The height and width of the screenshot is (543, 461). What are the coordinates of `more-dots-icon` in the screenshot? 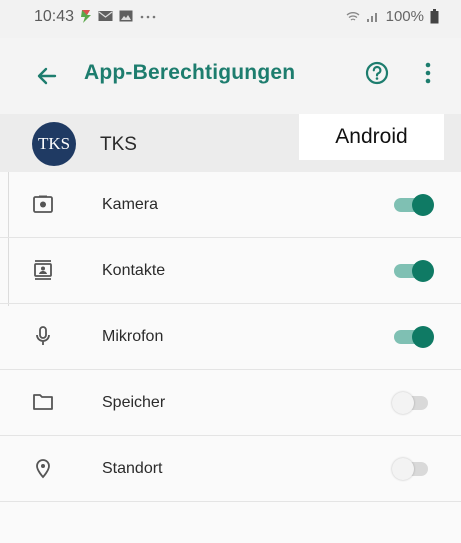 It's located at (148, 17).